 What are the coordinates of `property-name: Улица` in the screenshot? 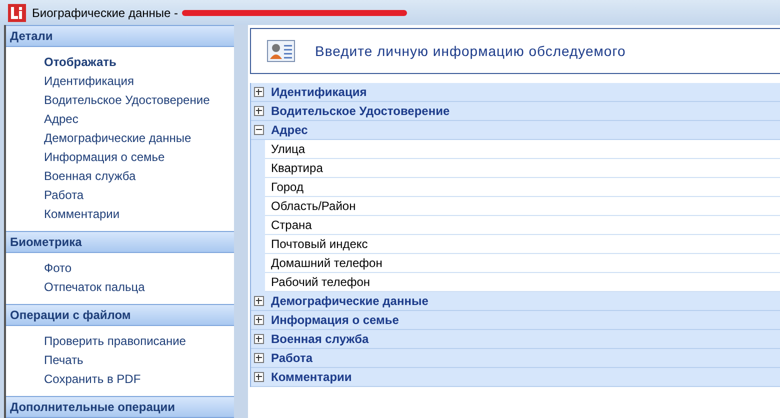 It's located at (285, 149).